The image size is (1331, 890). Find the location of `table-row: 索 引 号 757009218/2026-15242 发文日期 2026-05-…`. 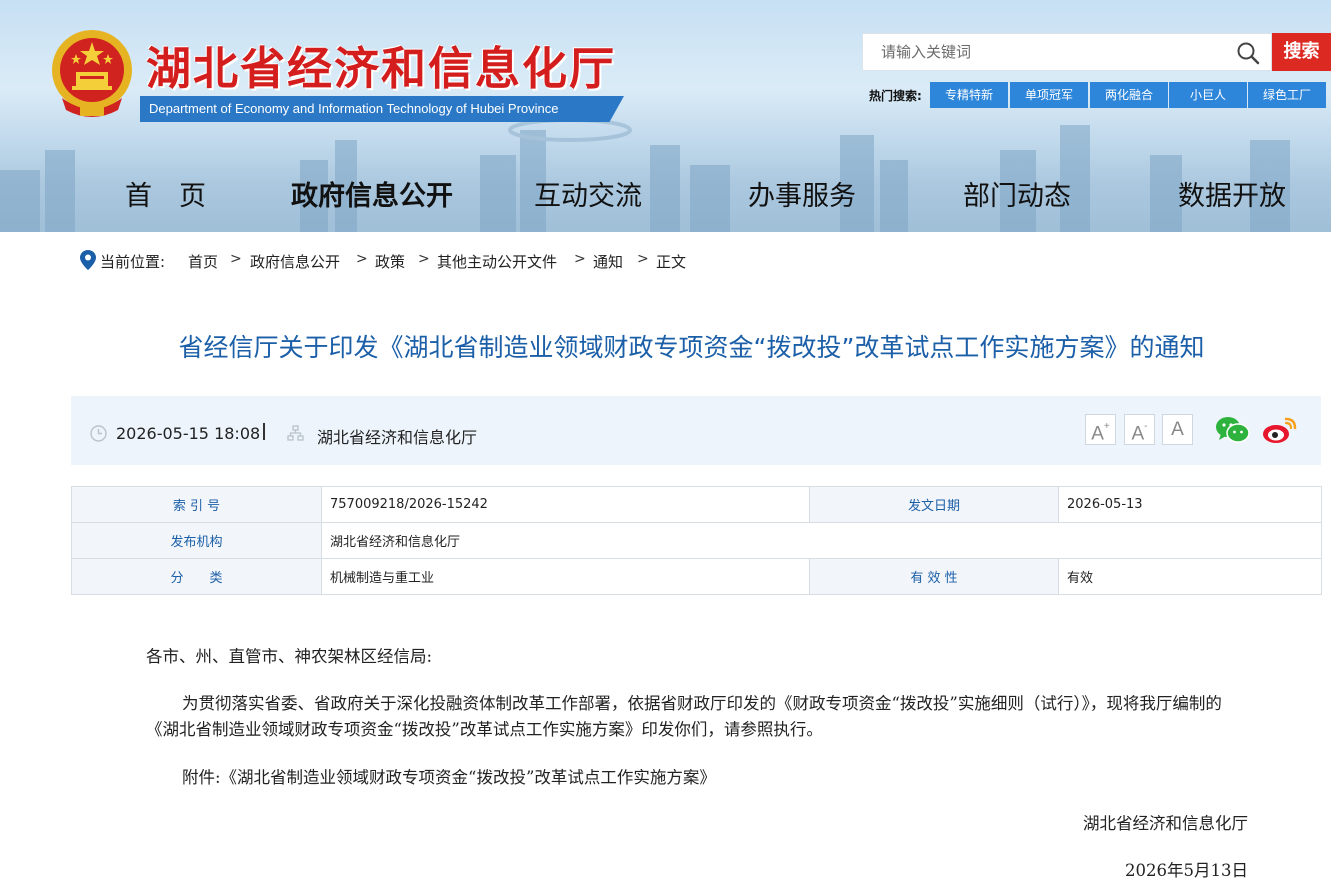

table-row: 索 引 号 757009218/2026-15242 发文日期 2026-05-… is located at coordinates (696, 504).